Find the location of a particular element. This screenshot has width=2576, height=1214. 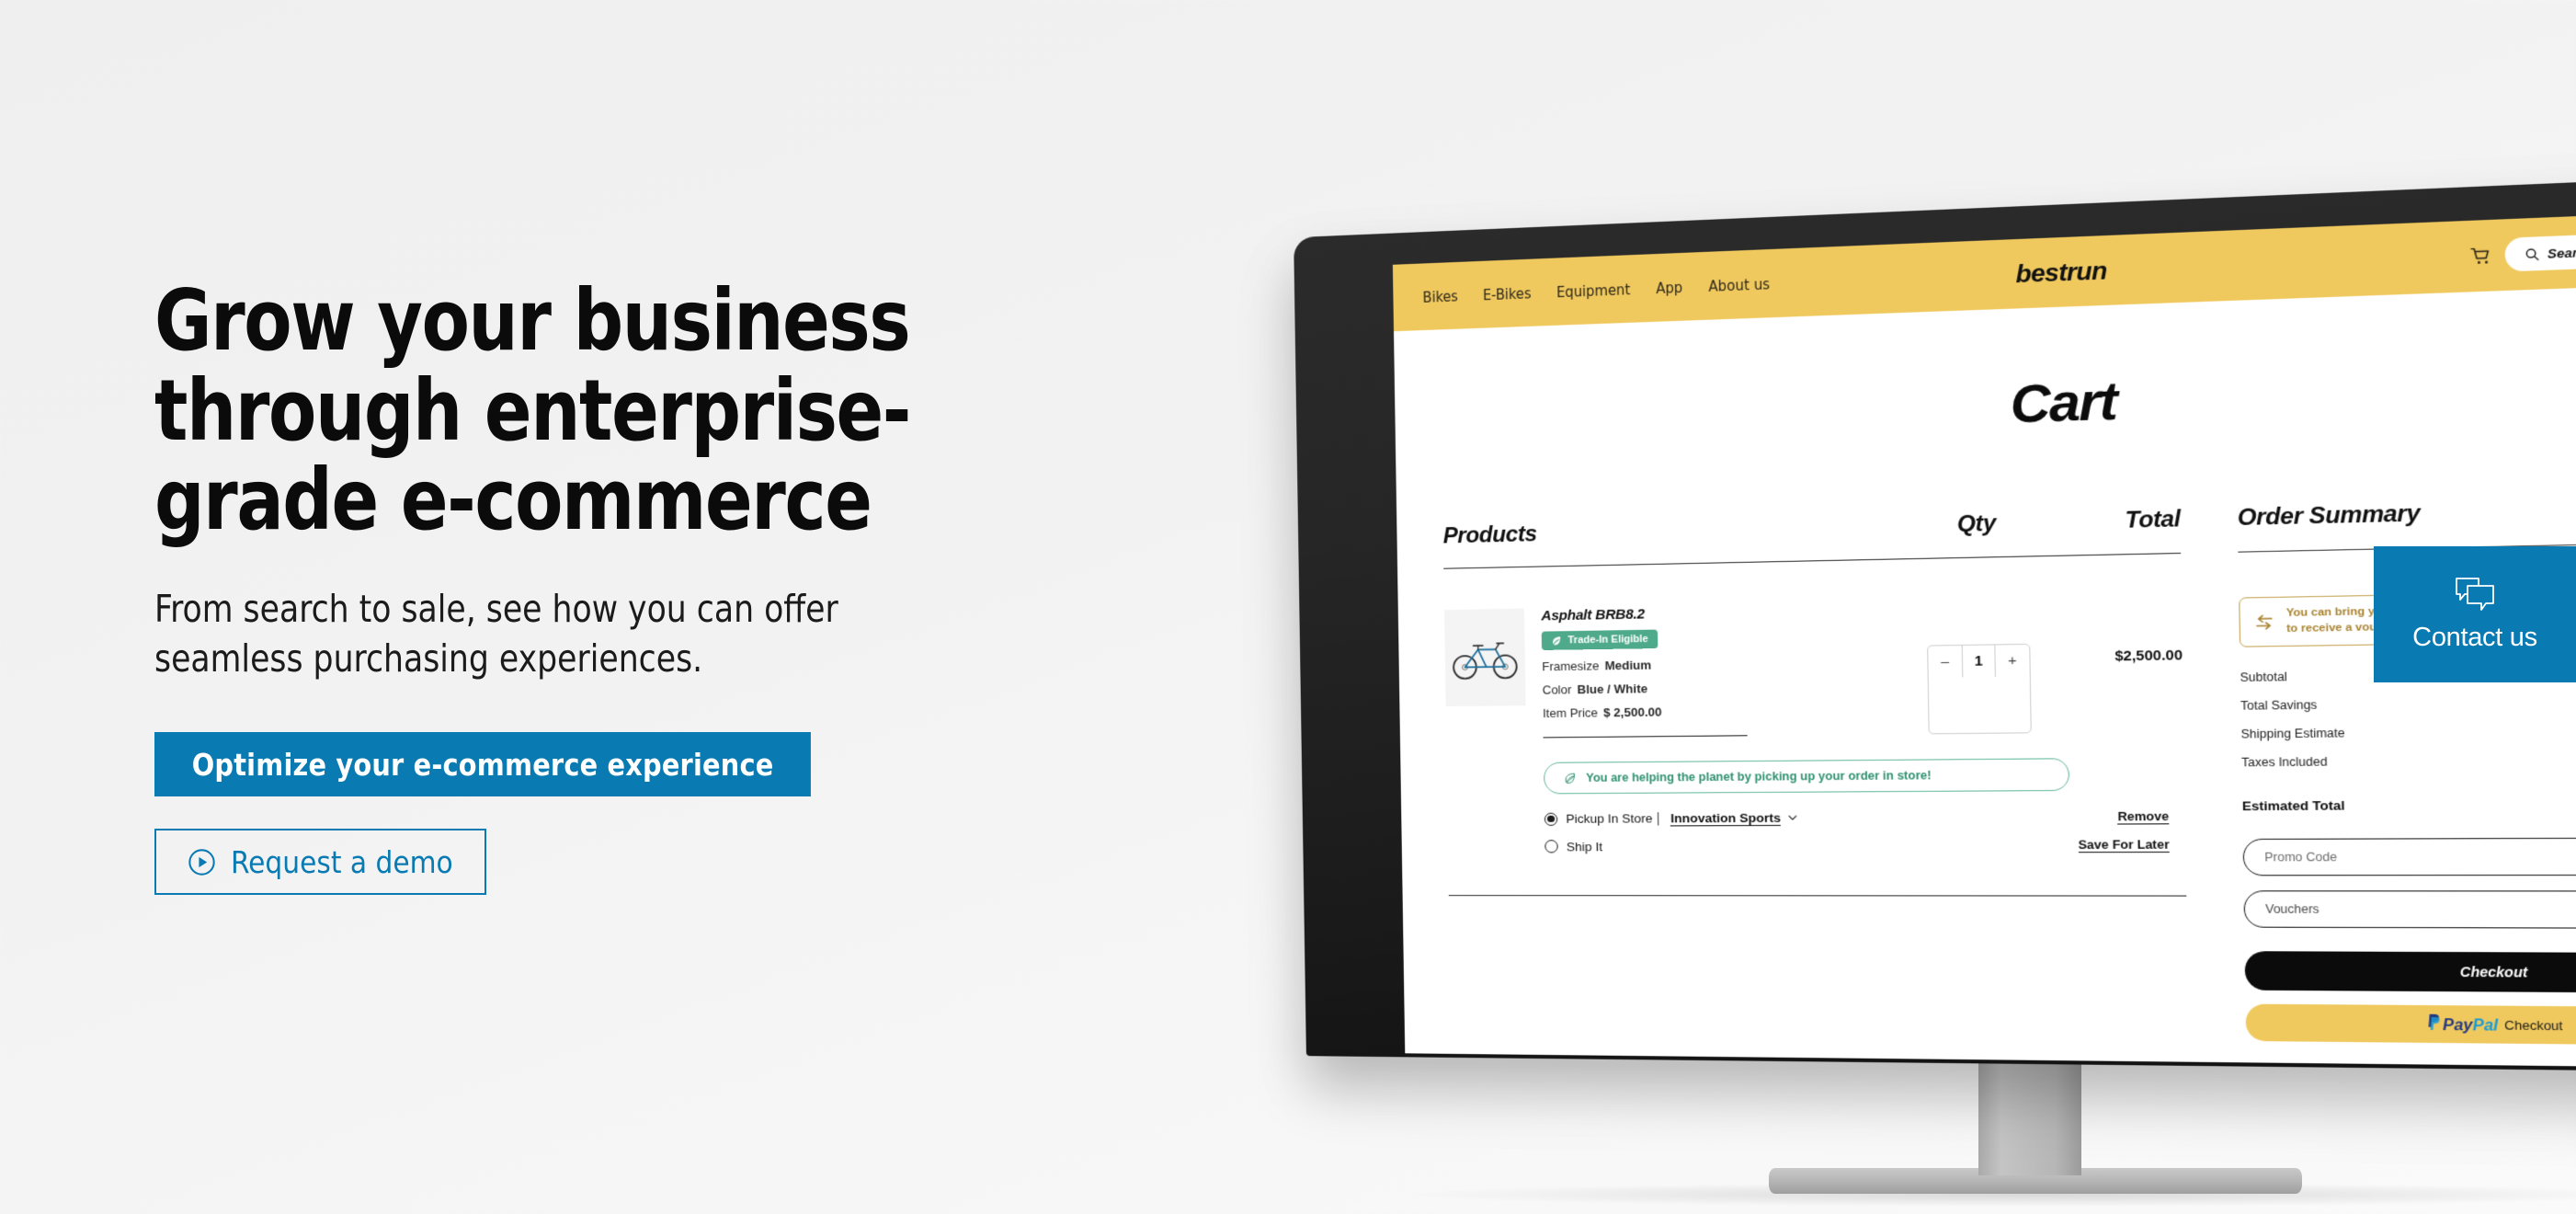

main-navigation: Bikes E-Bikes Equipment App About us is located at coordinates (1596, 290).